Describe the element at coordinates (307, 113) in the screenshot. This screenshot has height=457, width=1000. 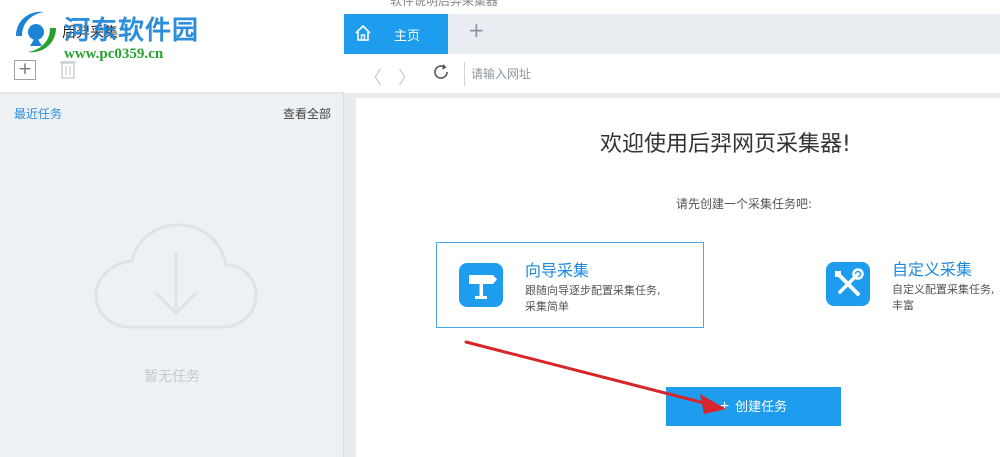
I see `view-all-link: 查看全部` at that location.